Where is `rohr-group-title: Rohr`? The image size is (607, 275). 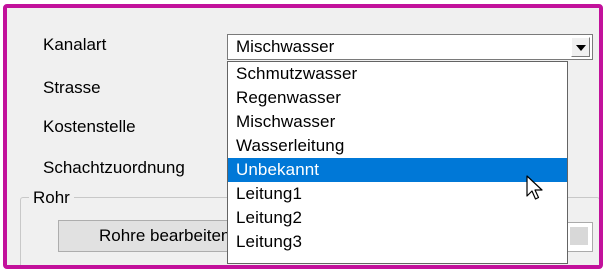 rohr-group-title: Rohr is located at coordinates (51, 198).